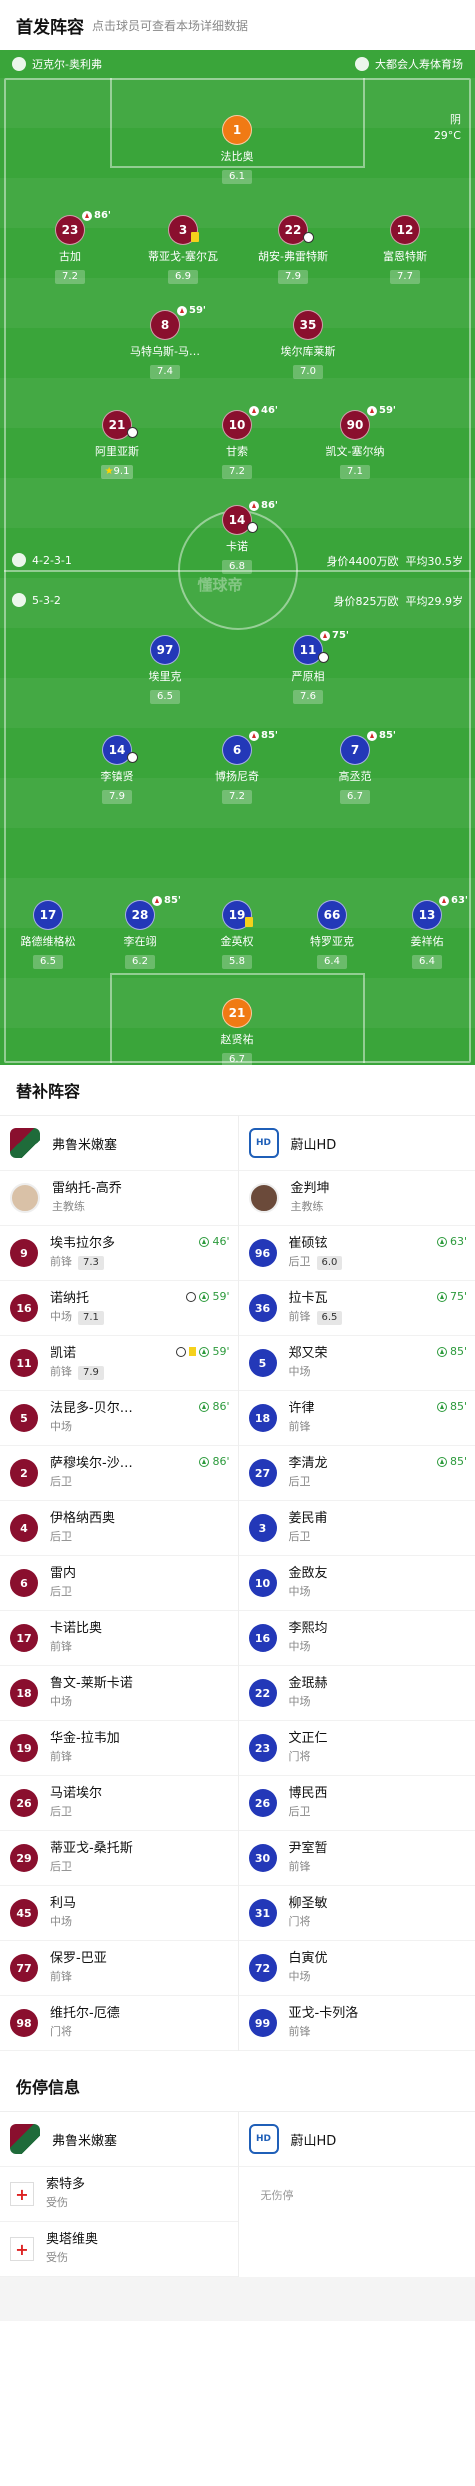 This screenshot has width=475, height=2486. I want to click on lineup-header: 首发阵容 点击球员可查看本场详细数据, so click(237, 25).